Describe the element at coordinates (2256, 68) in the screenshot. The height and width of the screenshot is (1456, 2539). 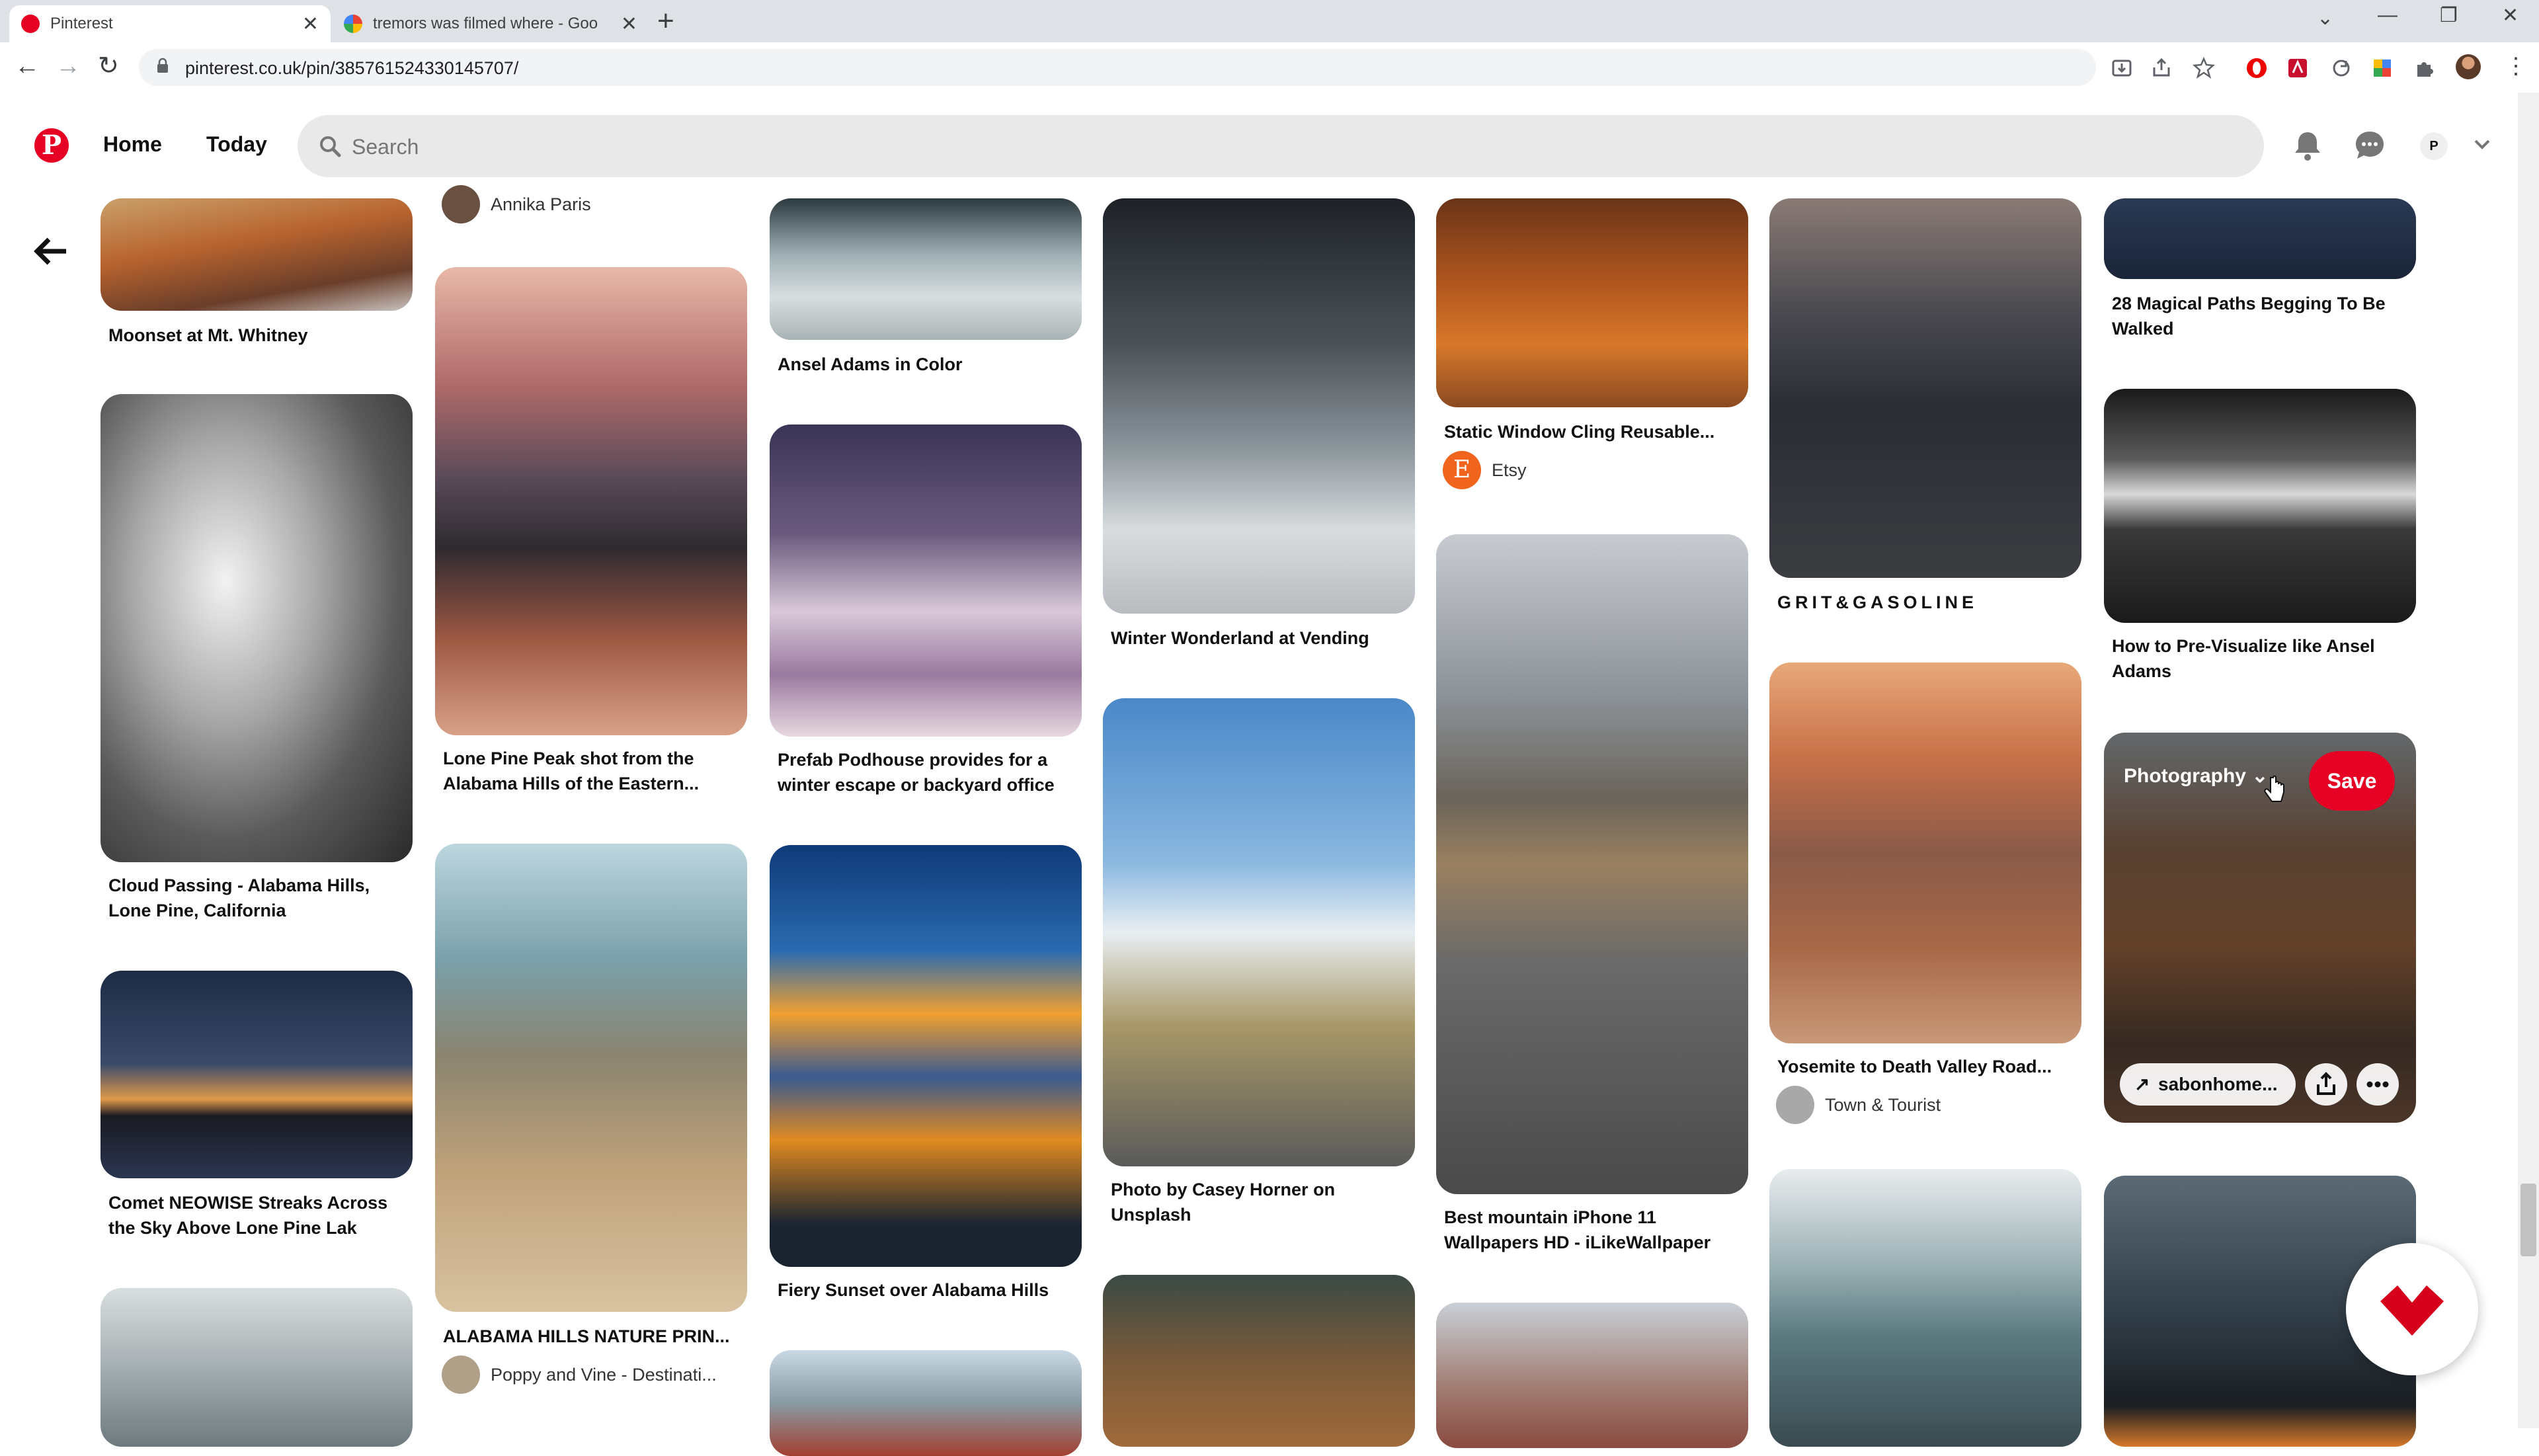
I see `opera-extension-icon` at that location.